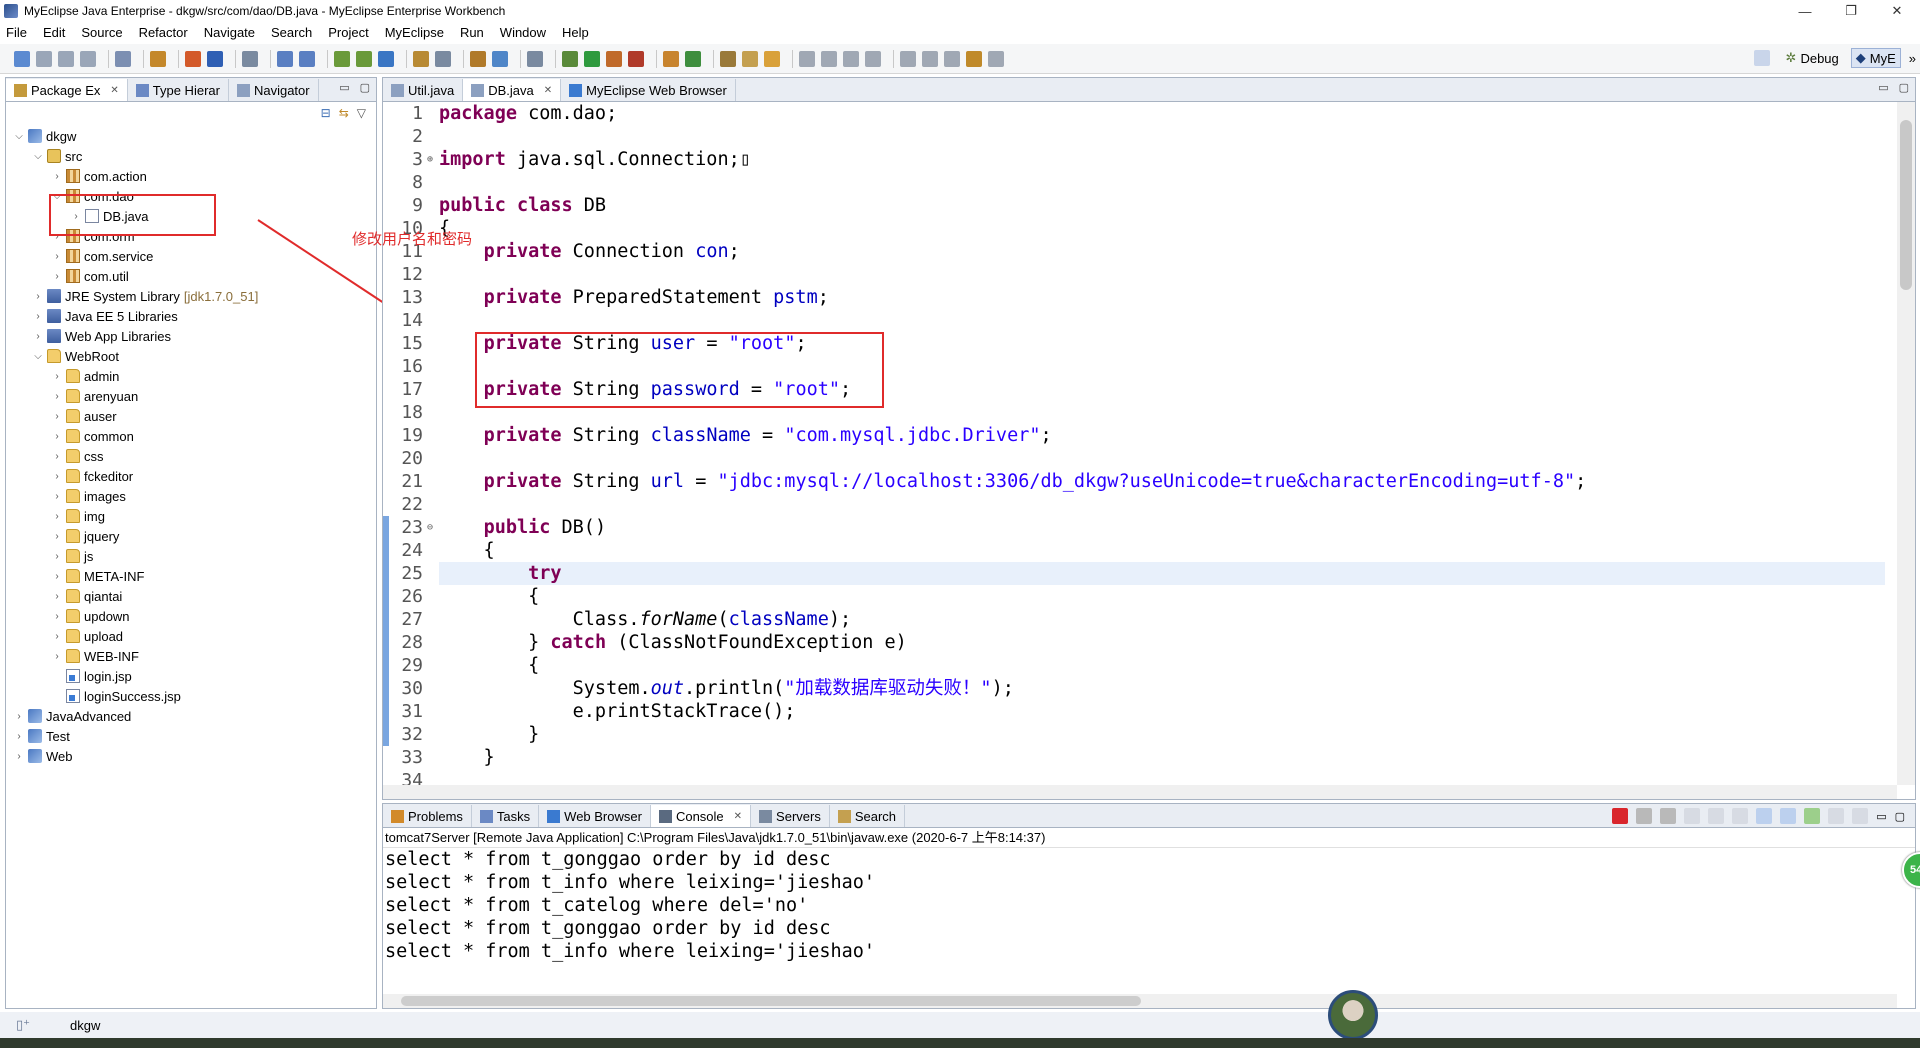 The height and width of the screenshot is (1048, 1920). Describe the element at coordinates (1143, 550) in the screenshot. I see `code-line: 24 {` at that location.